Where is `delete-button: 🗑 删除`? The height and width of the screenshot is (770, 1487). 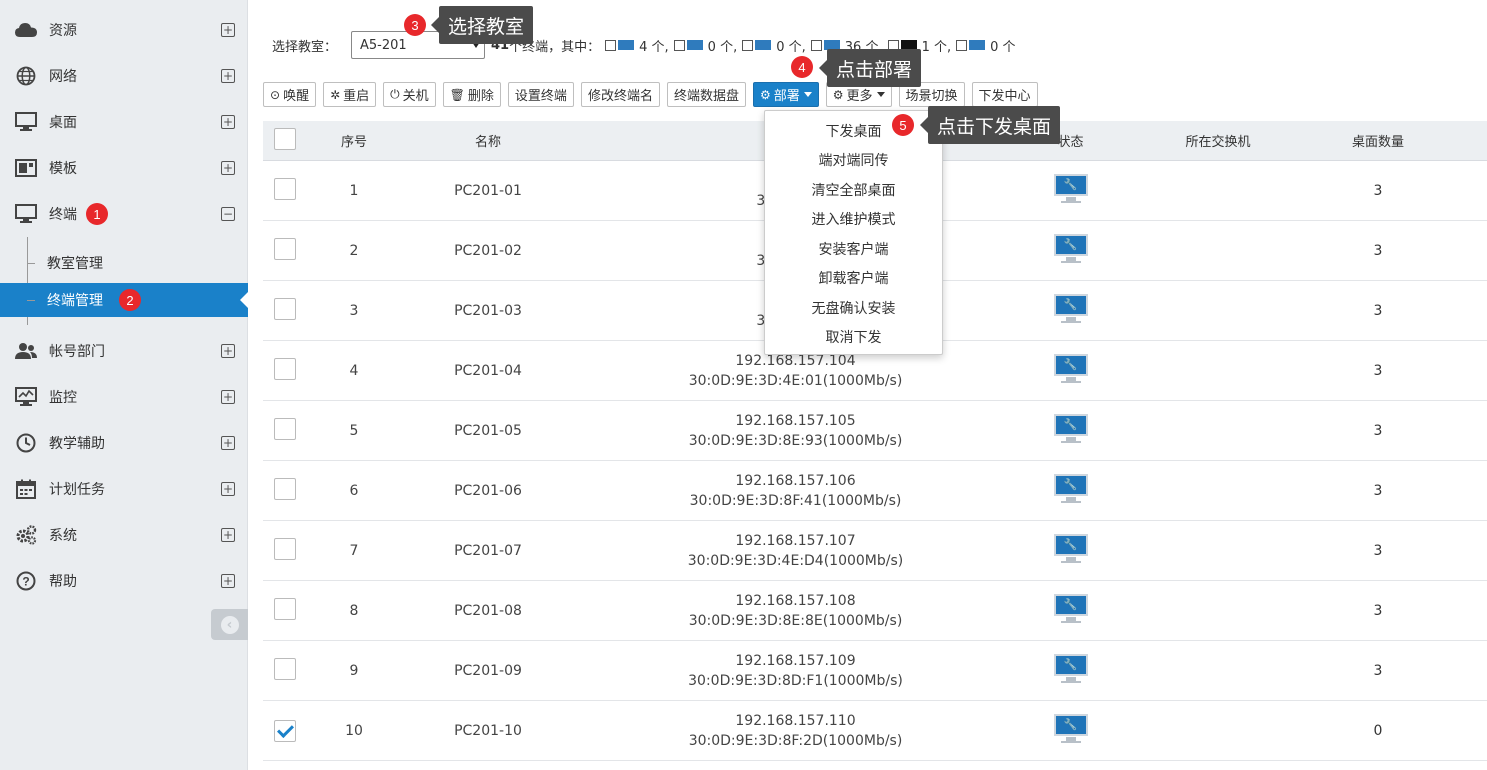 delete-button: 🗑 删除 is located at coordinates (471, 94).